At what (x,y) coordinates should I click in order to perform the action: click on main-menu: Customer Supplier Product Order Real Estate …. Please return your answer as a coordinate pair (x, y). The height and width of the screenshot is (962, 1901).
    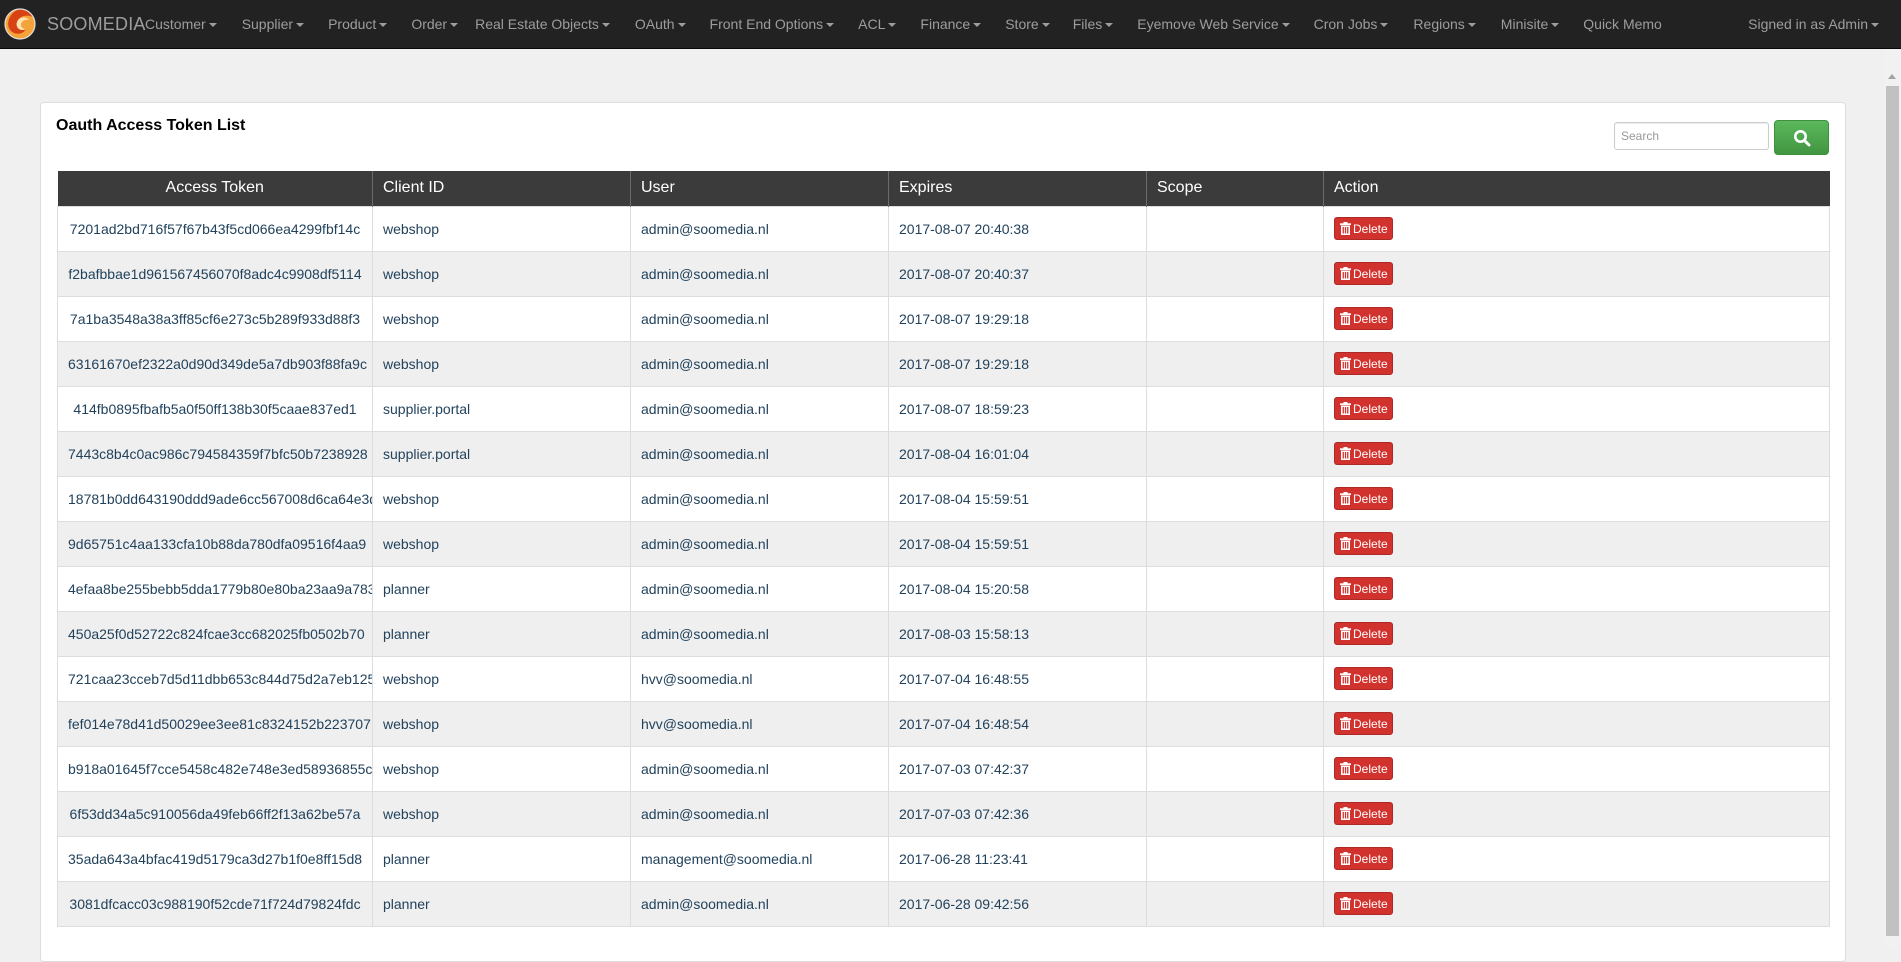
    Looking at the image, I should click on (903, 24).